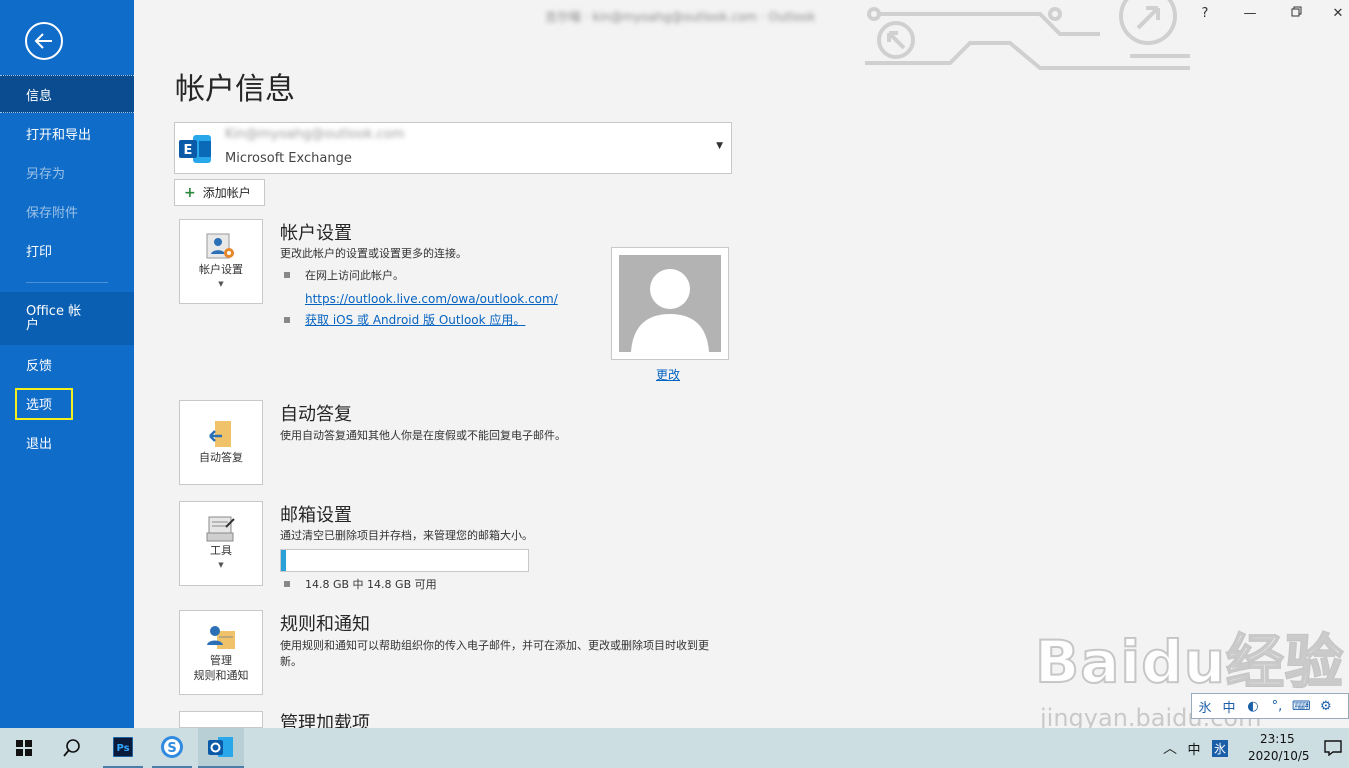  I want to click on baidu-watermark: Baidu经验, so click(1189, 662).